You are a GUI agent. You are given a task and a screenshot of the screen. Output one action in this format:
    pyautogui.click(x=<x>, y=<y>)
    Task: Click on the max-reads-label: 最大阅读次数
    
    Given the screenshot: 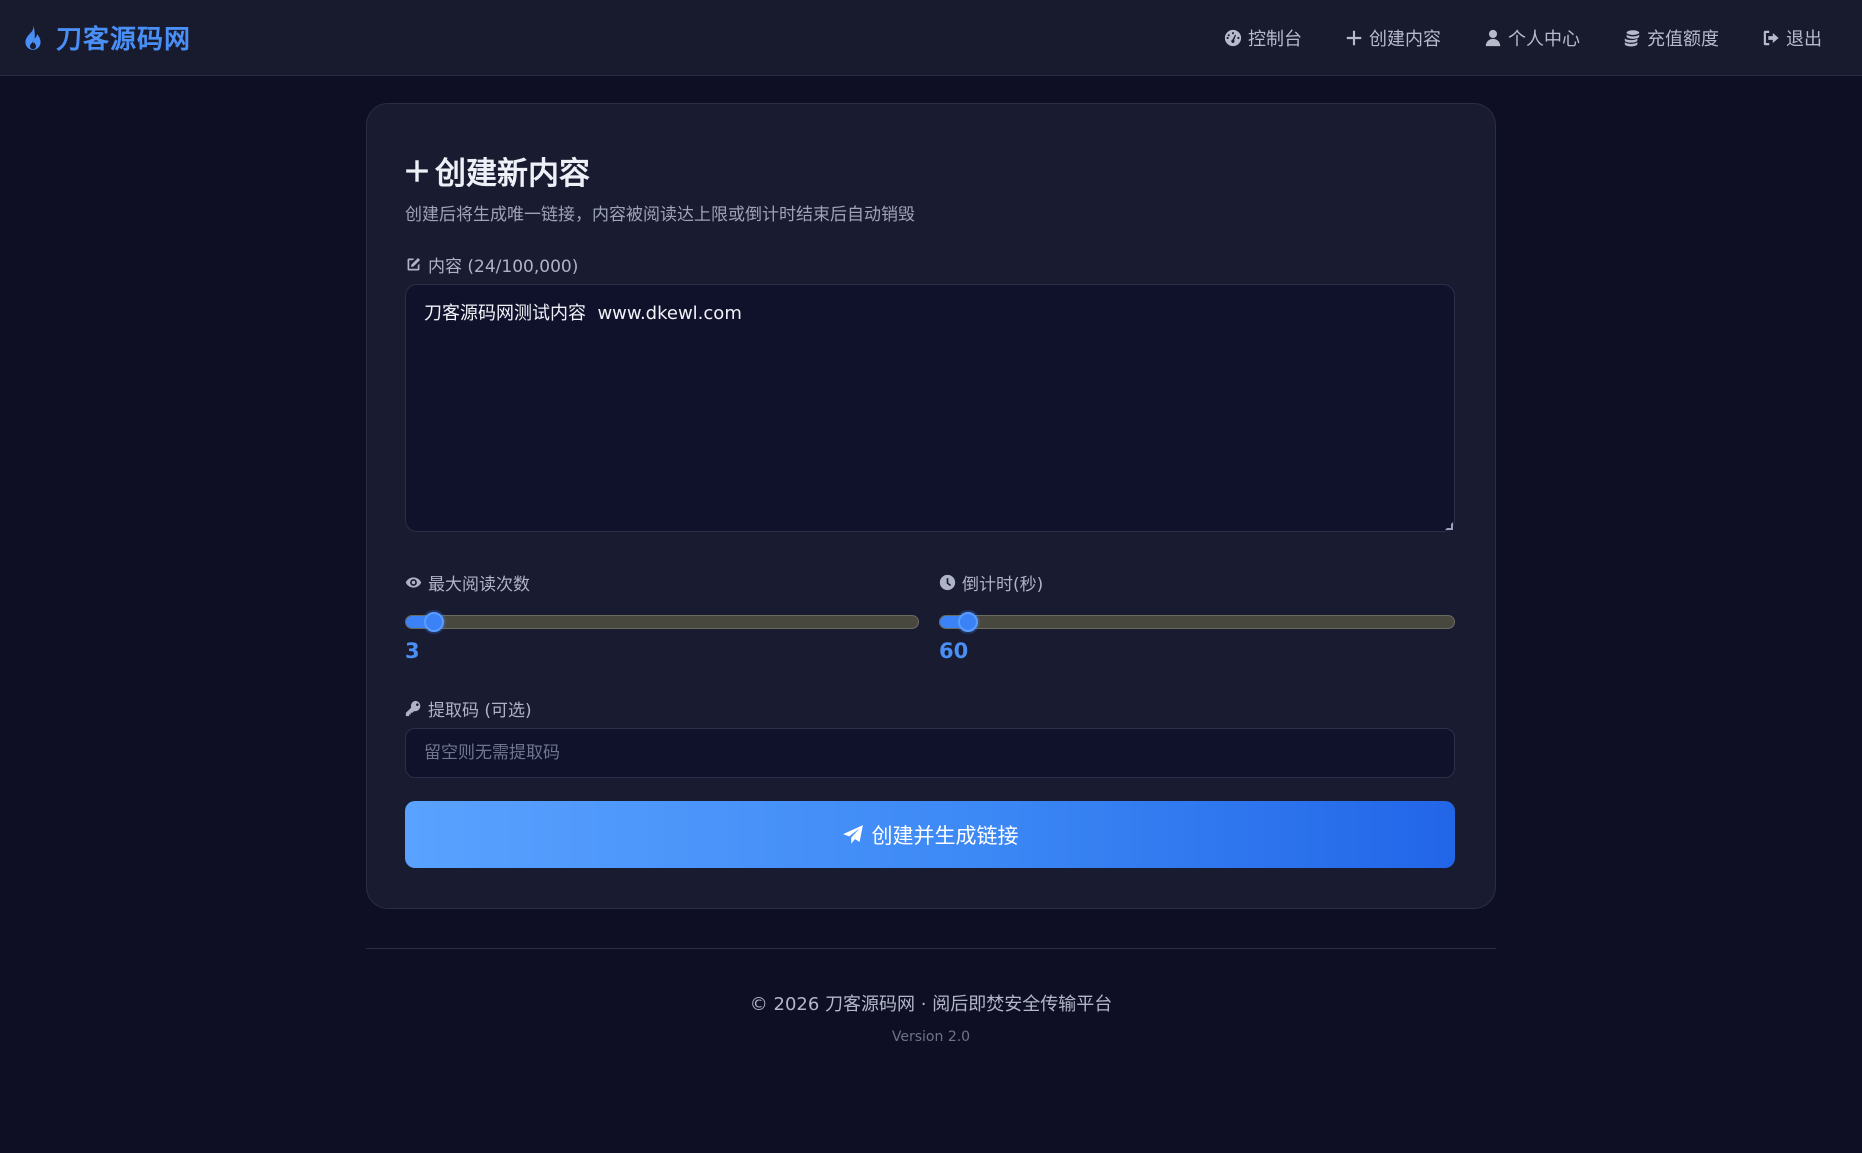 What is the action you would take?
    pyautogui.click(x=467, y=582)
    